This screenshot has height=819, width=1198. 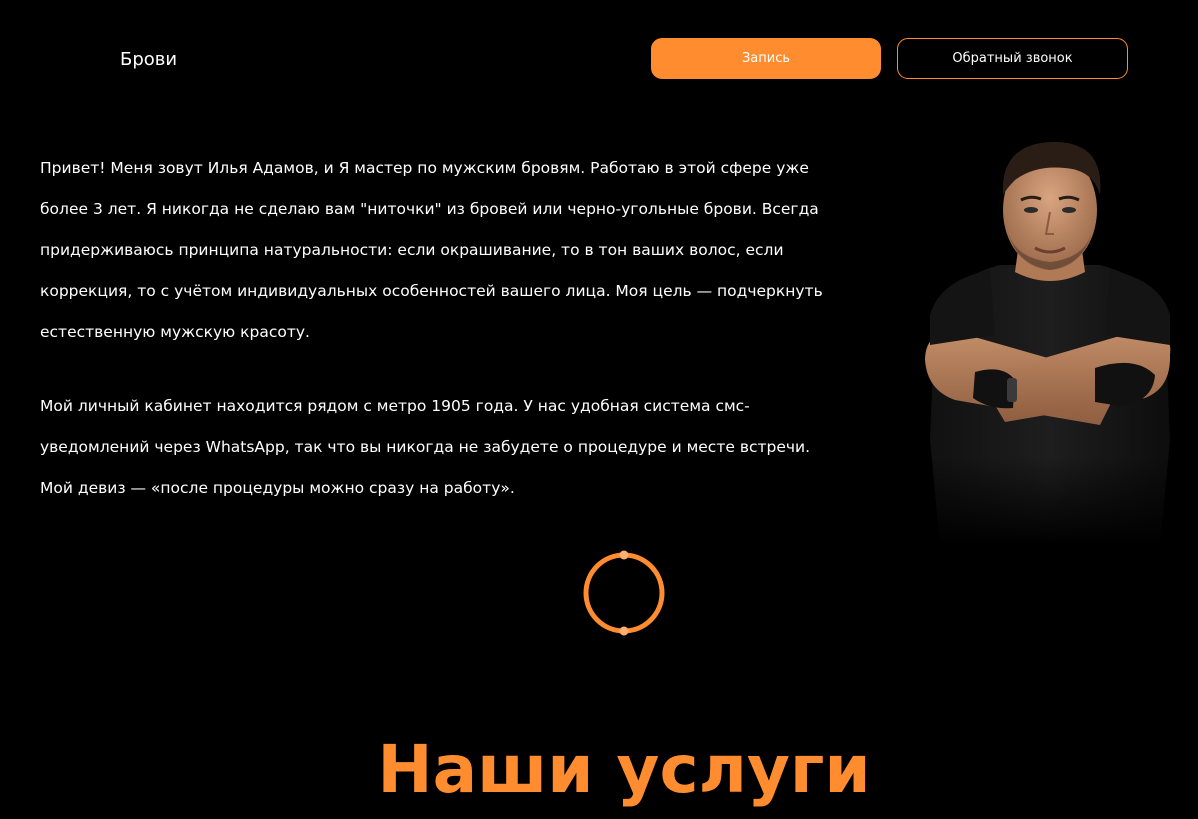 I want to click on callback-button: Обратный звонок, so click(x=1012, y=58).